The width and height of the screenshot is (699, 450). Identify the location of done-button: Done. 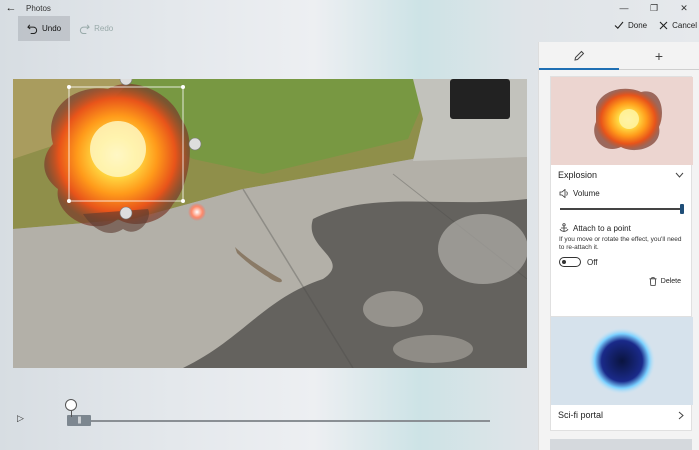
(630, 25).